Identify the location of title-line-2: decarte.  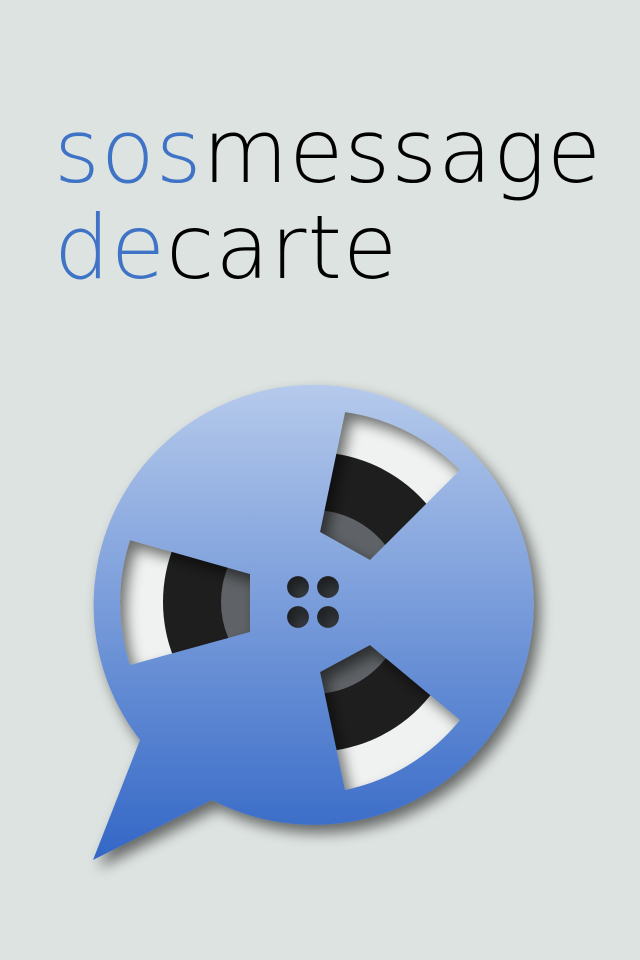
(328, 248).